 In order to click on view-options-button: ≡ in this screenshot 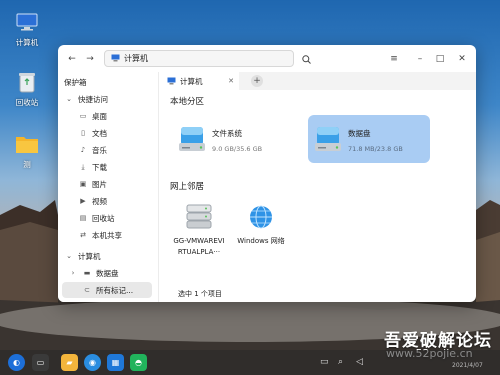, I will do `click(394, 59)`.